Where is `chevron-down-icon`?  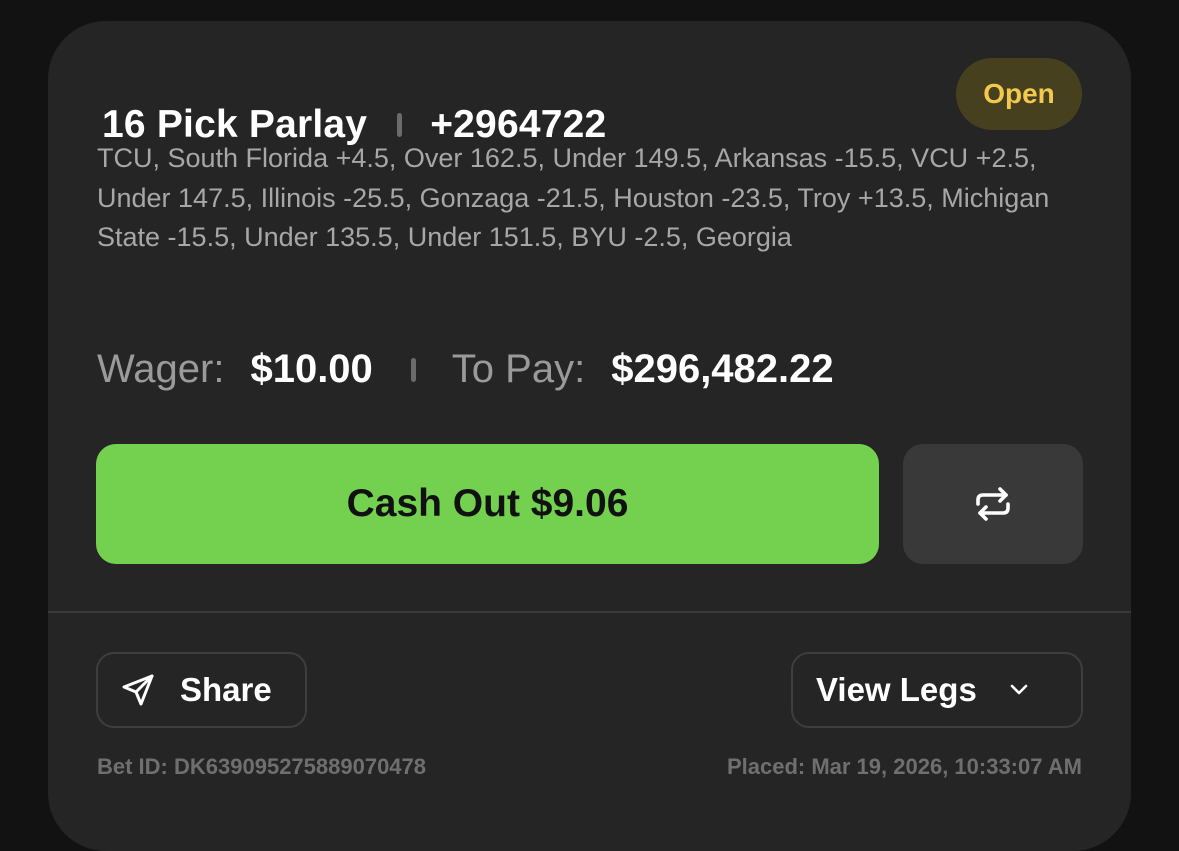
chevron-down-icon is located at coordinates (1019, 690).